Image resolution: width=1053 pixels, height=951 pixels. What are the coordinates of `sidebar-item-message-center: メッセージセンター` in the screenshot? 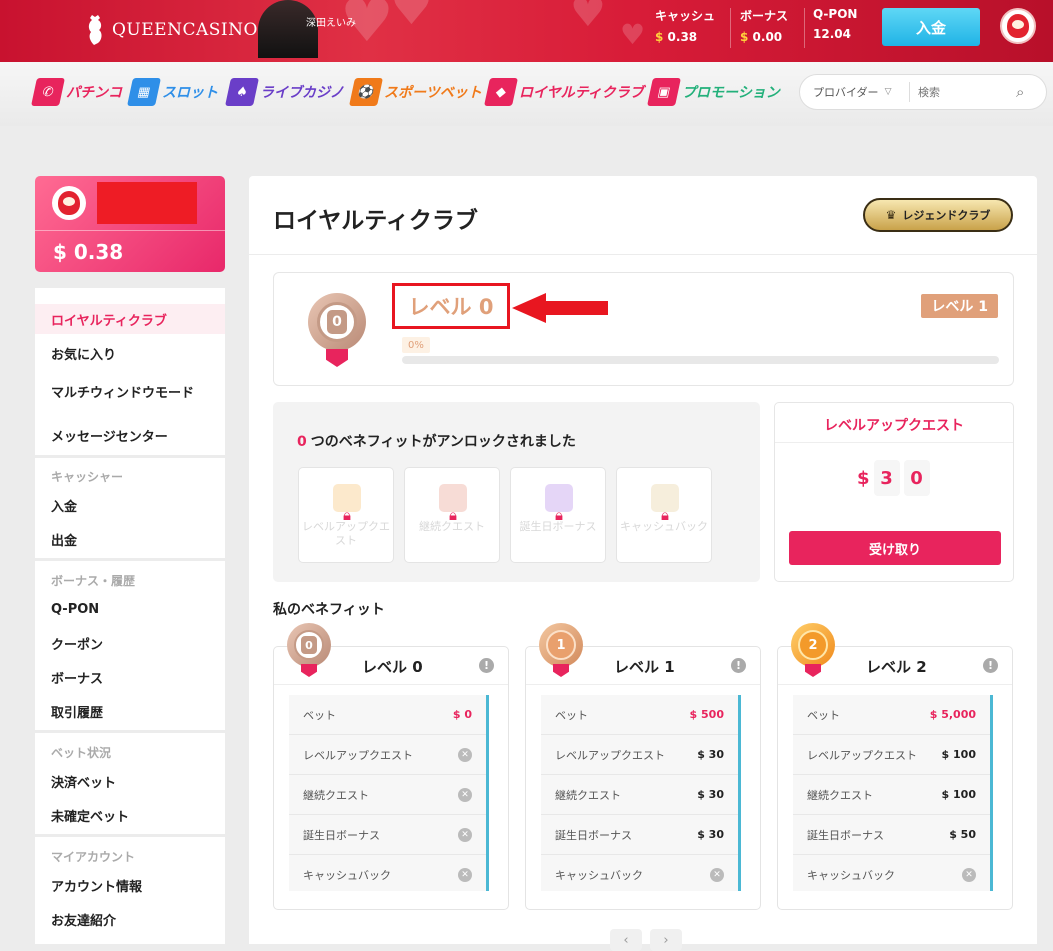 It's located at (130, 435).